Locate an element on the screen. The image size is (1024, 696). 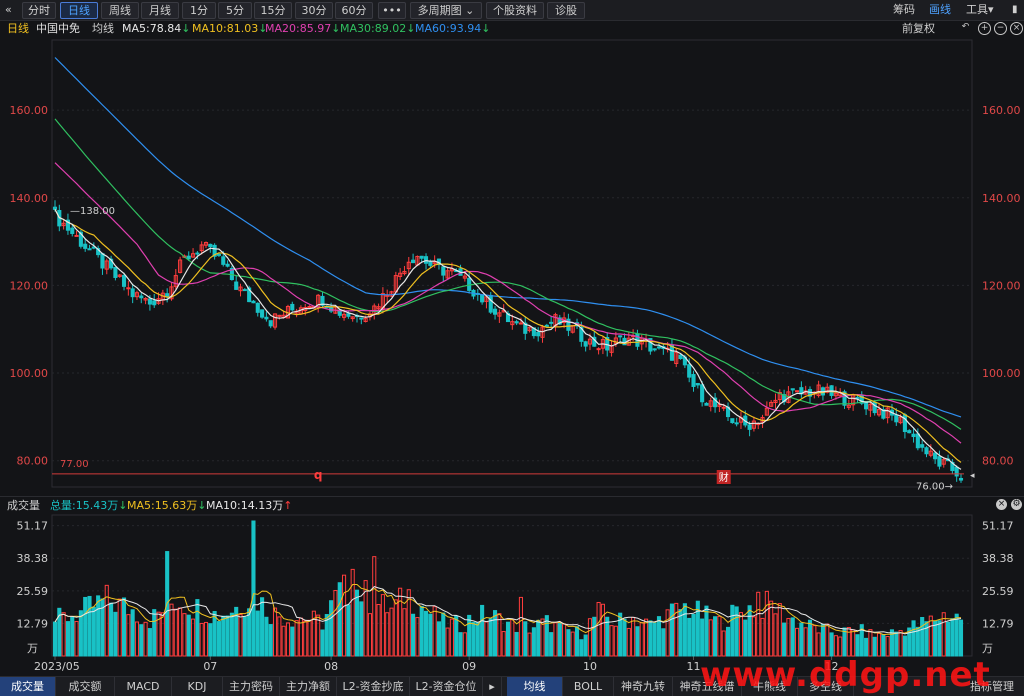
draw-line-button: 画线 is located at coordinates (940, 9).